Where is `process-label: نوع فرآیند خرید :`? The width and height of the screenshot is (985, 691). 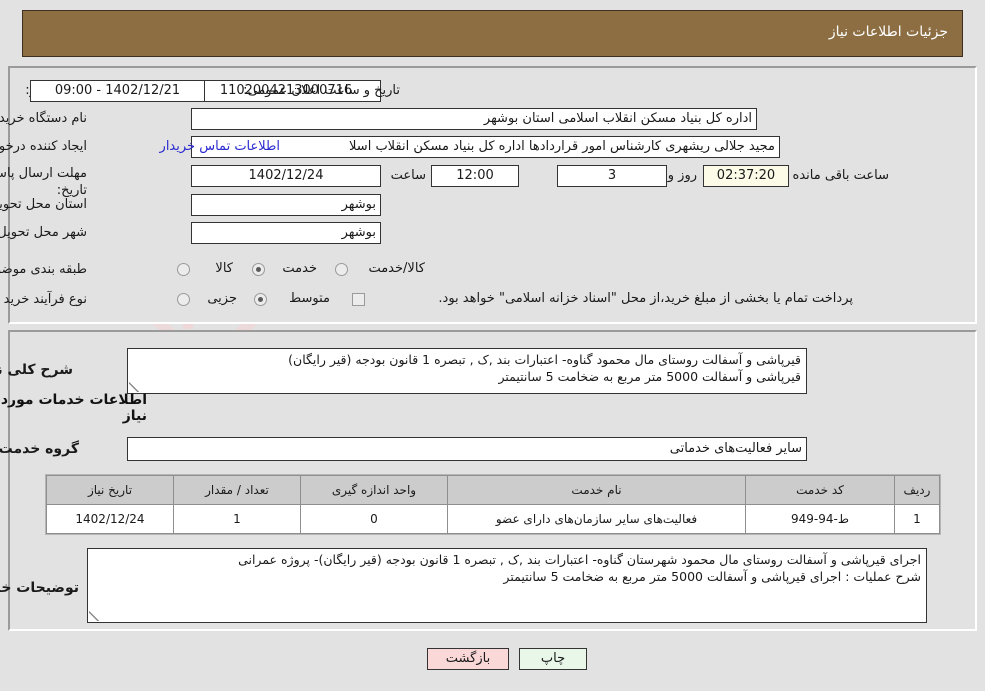 process-label: نوع فرآیند خرید : is located at coordinates (43, 299).